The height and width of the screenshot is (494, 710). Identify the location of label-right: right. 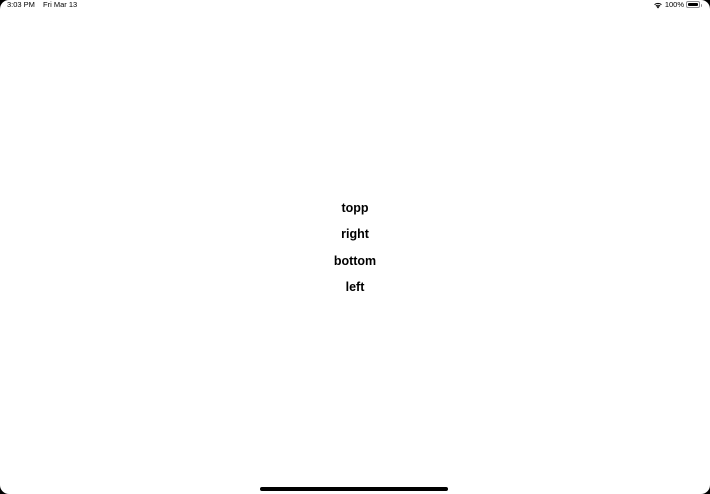
(355, 234).